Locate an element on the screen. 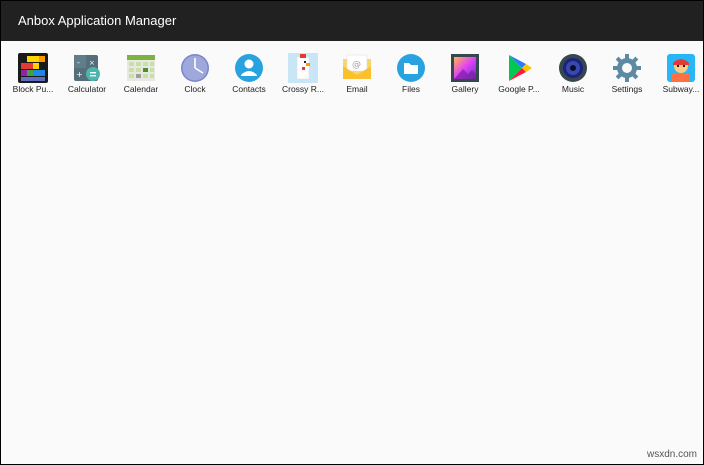  app-gallery: Gallery is located at coordinates (465, 76).